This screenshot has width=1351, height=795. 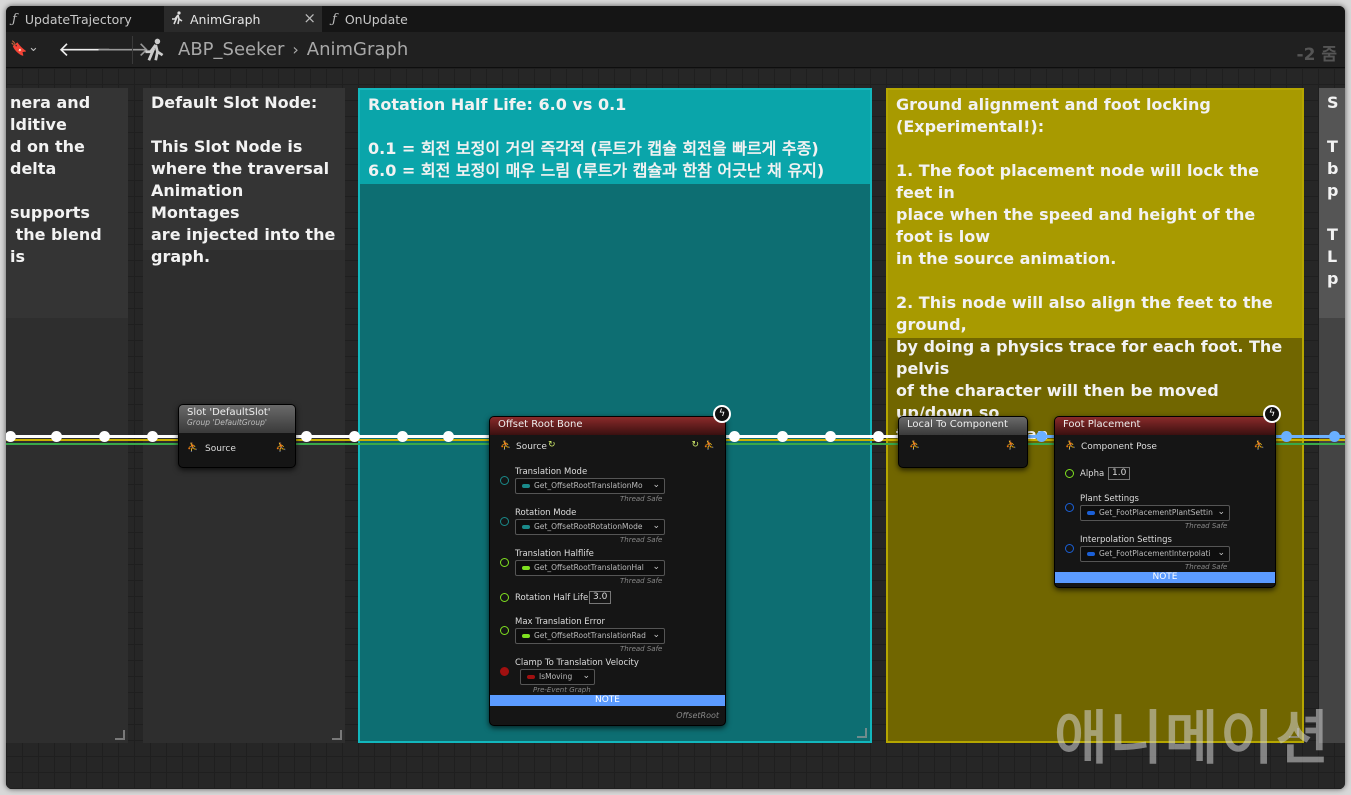 What do you see at coordinates (231, 49) in the screenshot?
I see `breadcrumb-root: ABP_Seeker` at bounding box center [231, 49].